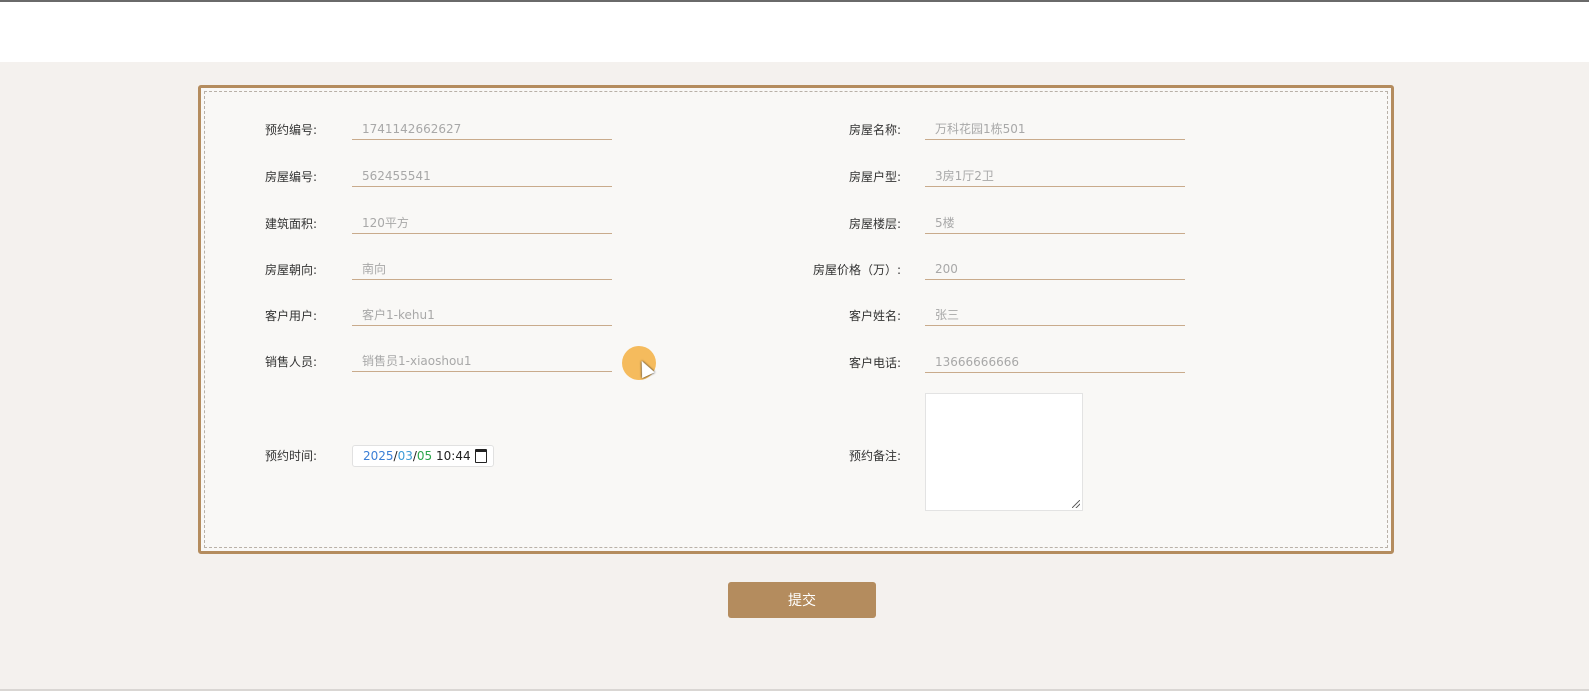 The height and width of the screenshot is (691, 1589). Describe the element at coordinates (291, 270) in the screenshot. I see `house-orientation-label: 房屋朝向:` at that location.